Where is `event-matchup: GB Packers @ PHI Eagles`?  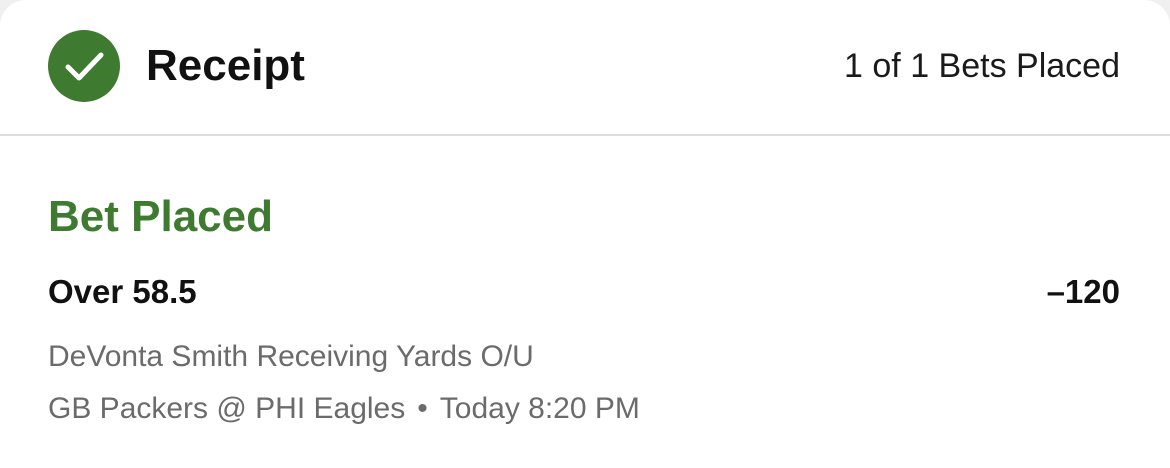 event-matchup: GB Packers @ PHI Eagles is located at coordinates (227, 408).